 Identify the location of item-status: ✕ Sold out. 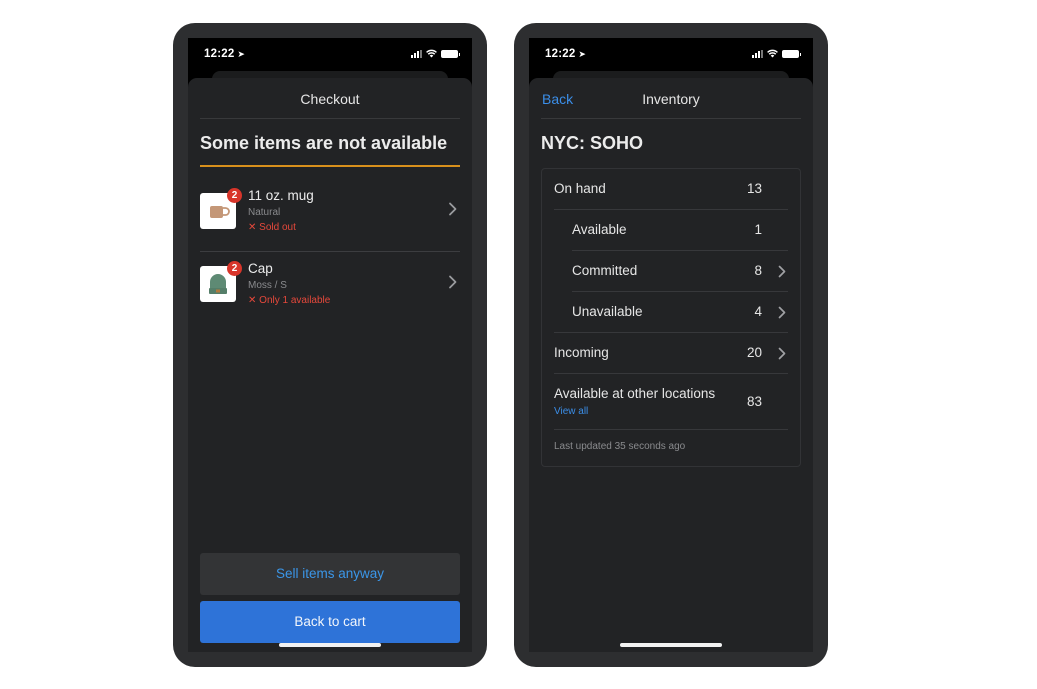
(272, 227).